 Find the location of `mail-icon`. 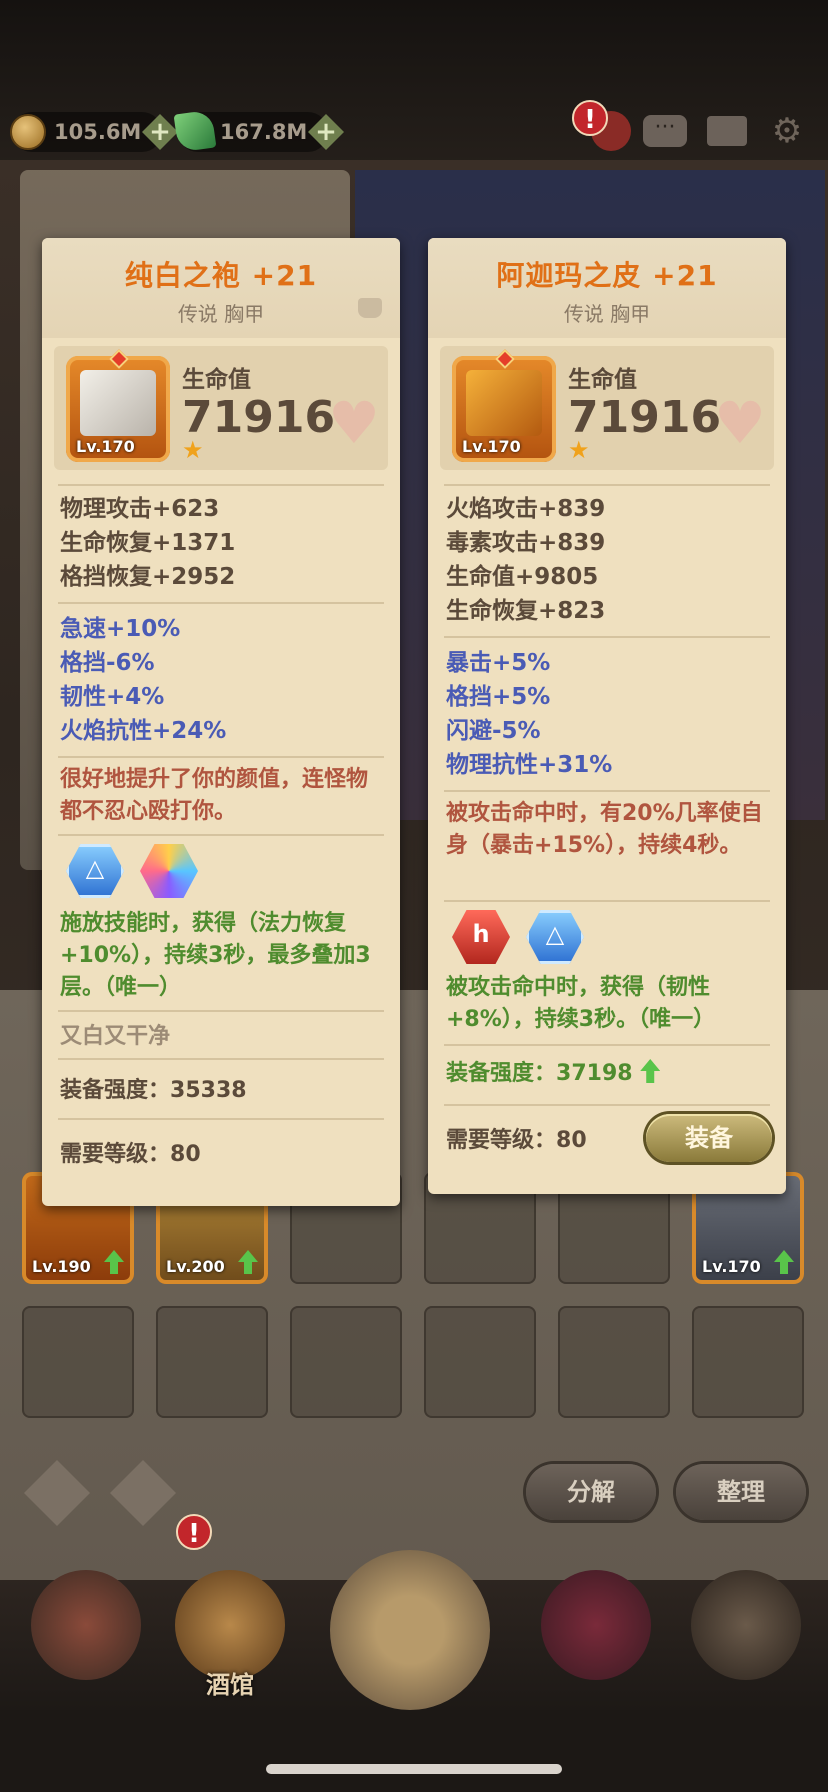

mail-icon is located at coordinates (727, 131).